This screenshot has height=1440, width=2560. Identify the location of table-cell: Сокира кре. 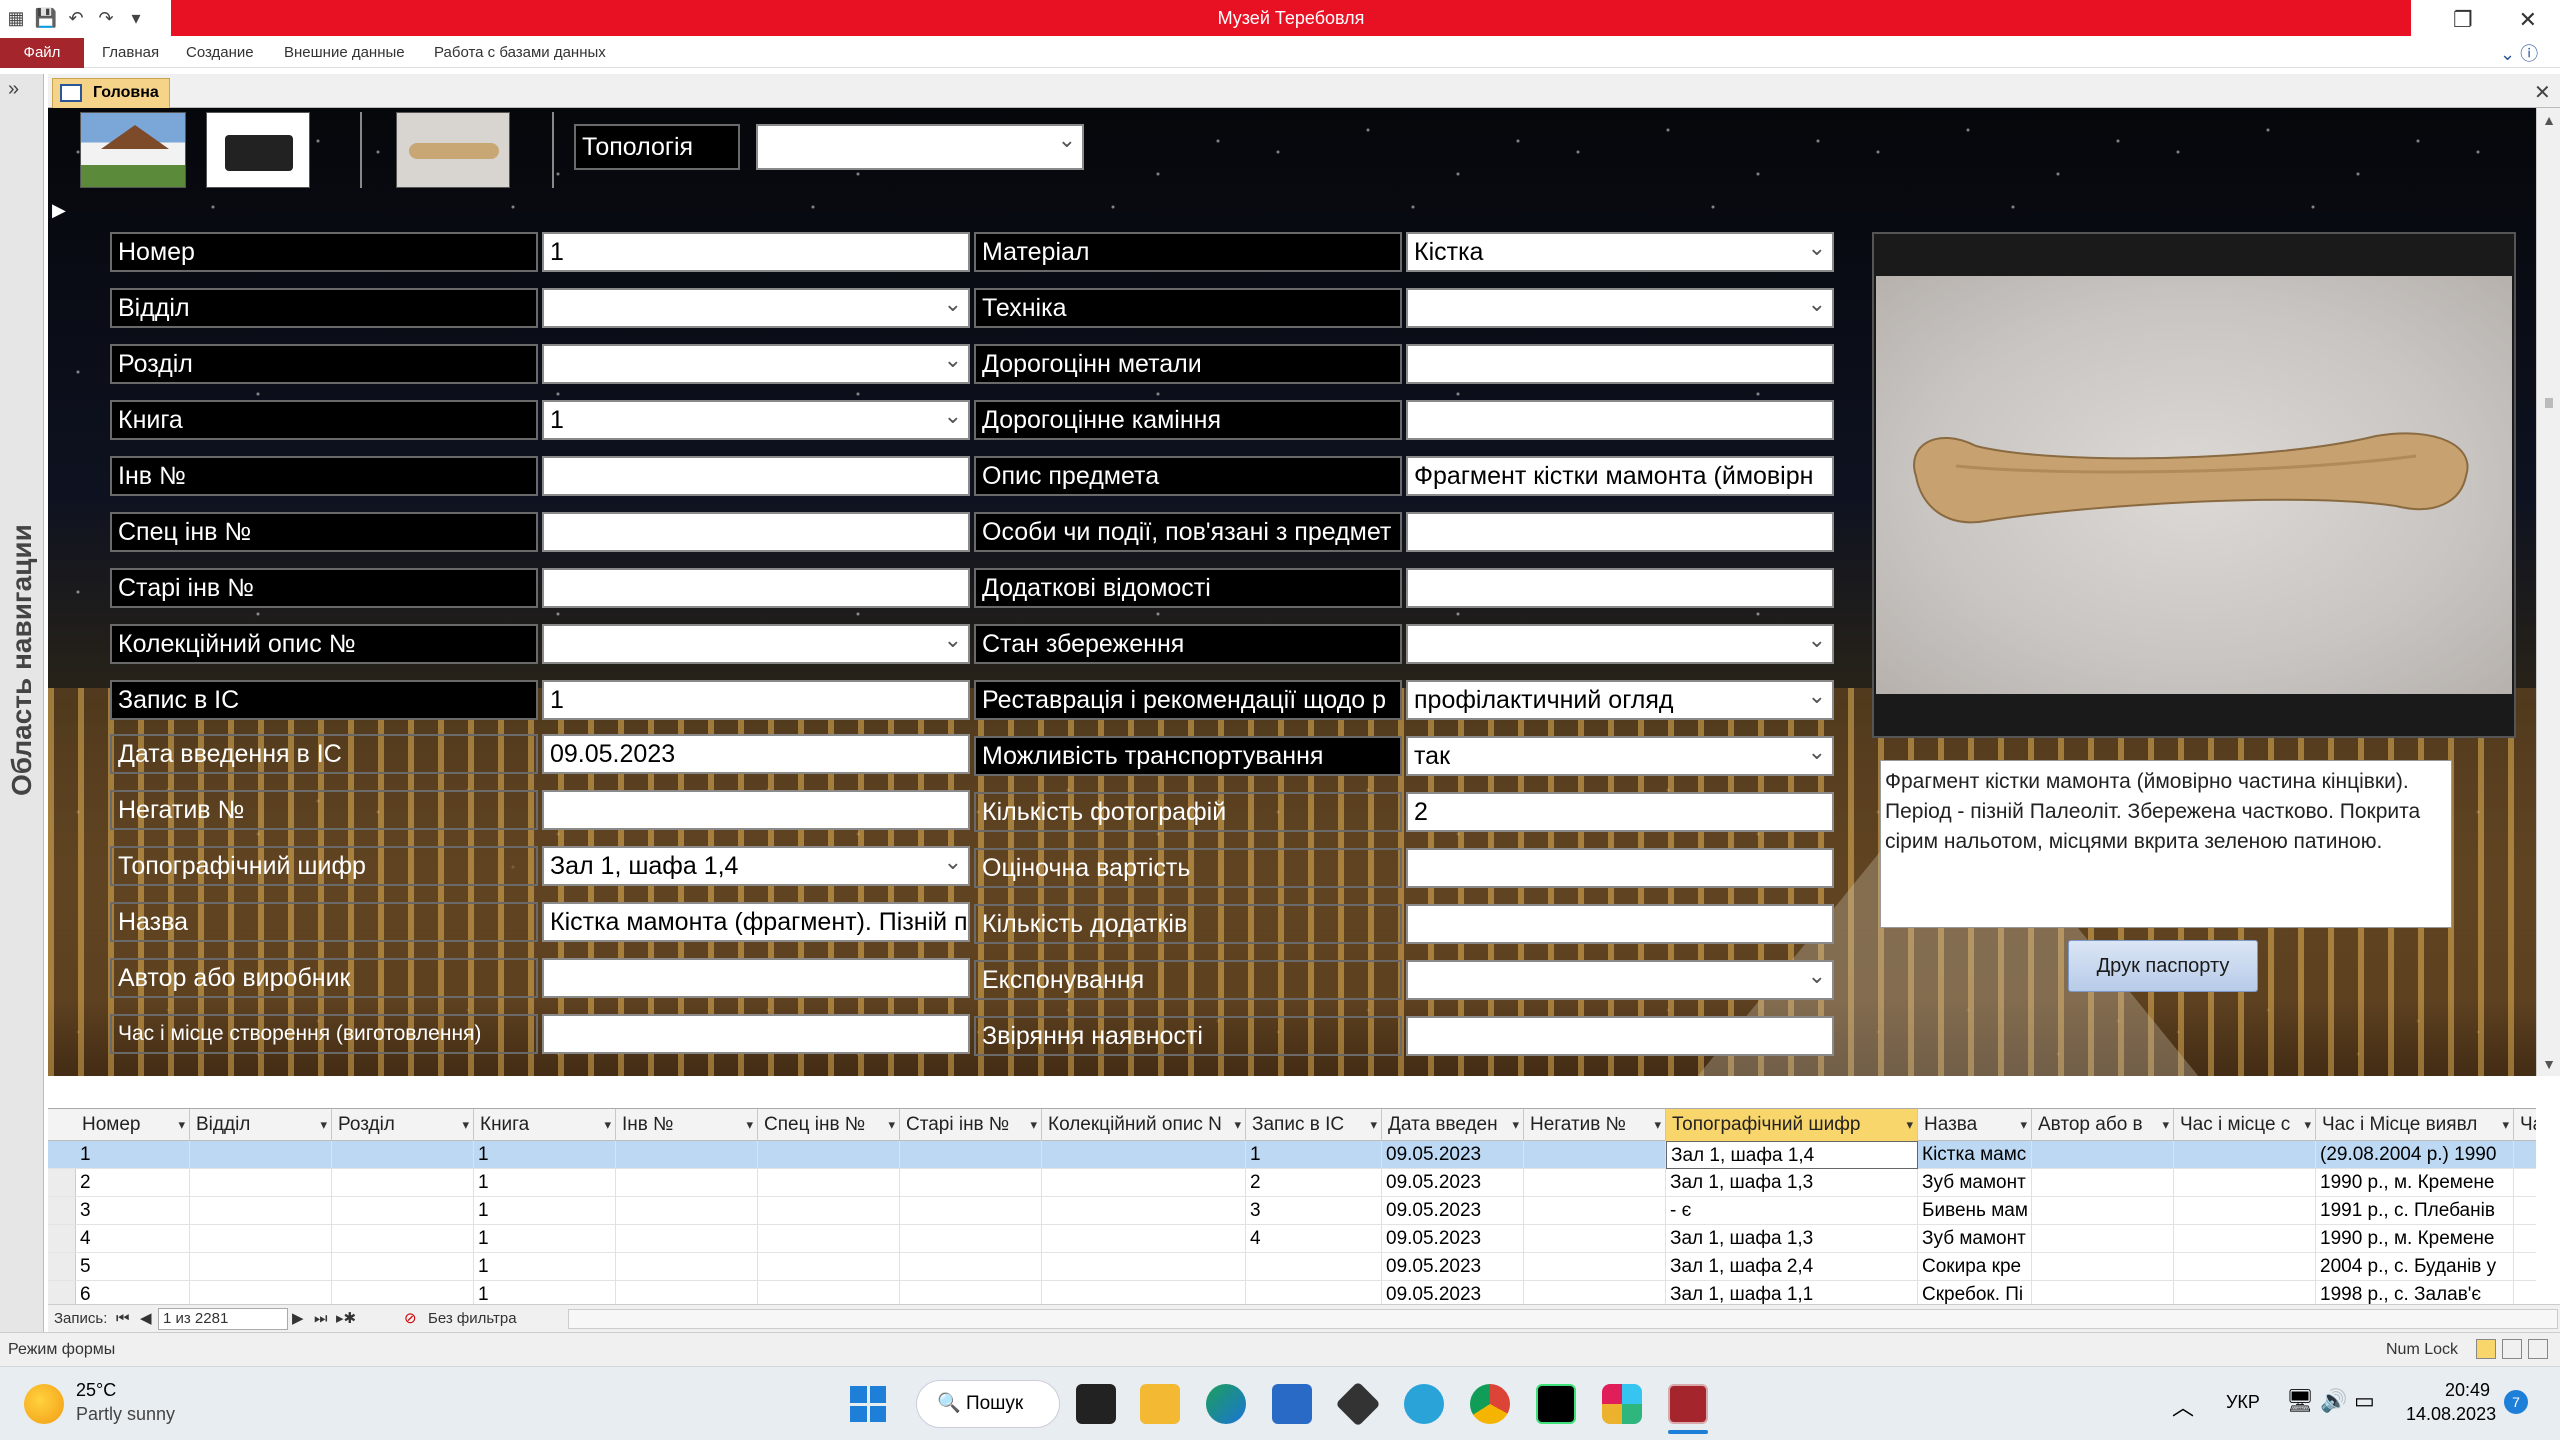
(1975, 1267).